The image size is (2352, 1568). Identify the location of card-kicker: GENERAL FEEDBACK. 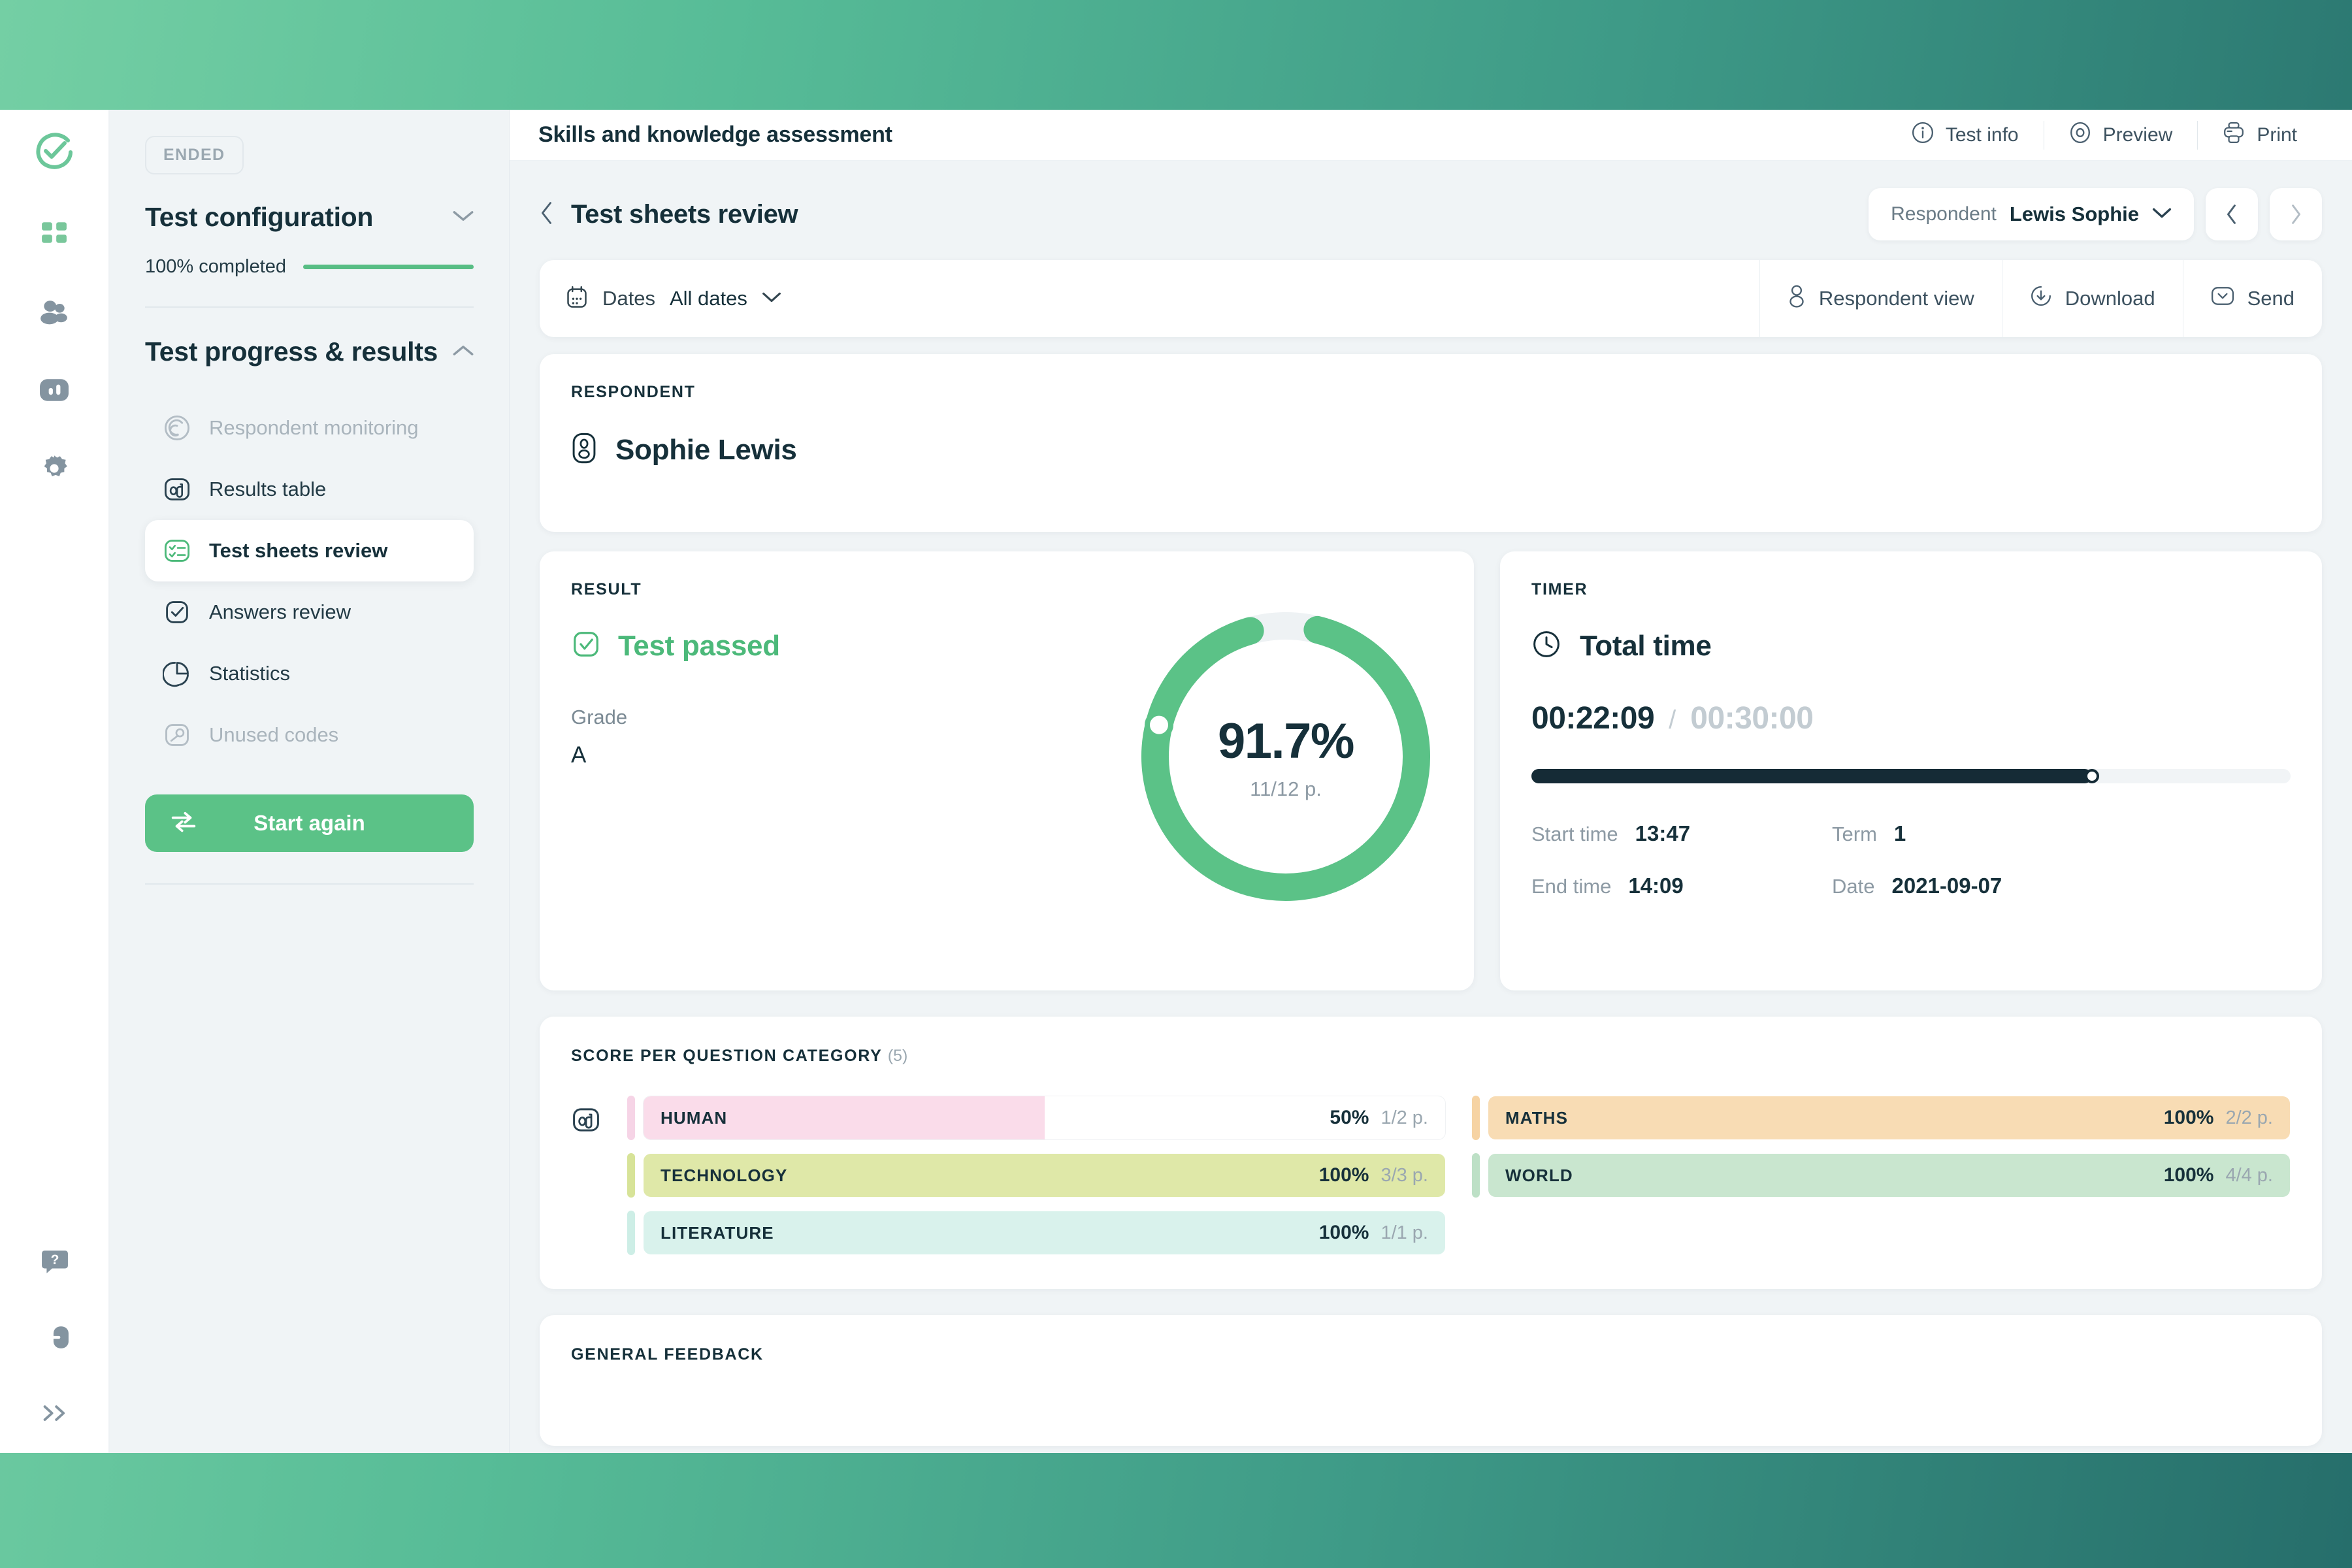
(667, 1354).